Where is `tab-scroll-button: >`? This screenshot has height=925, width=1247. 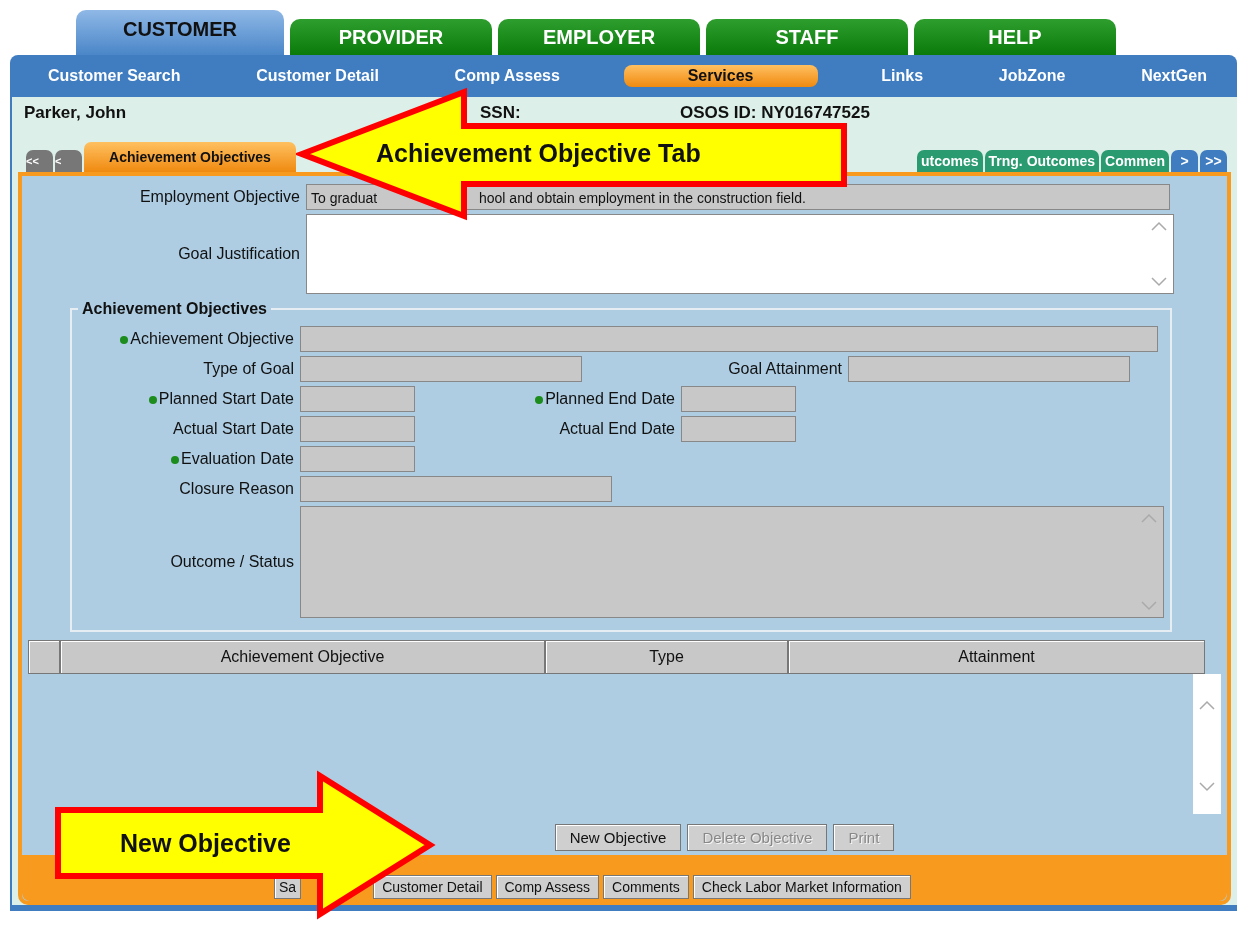
tab-scroll-button: > is located at coordinates (1184, 161).